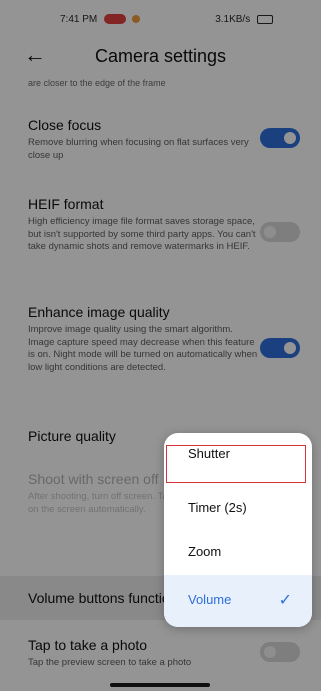 This screenshot has height=691, width=321. I want to click on menu-item-zoom: Zoom, so click(238, 553).